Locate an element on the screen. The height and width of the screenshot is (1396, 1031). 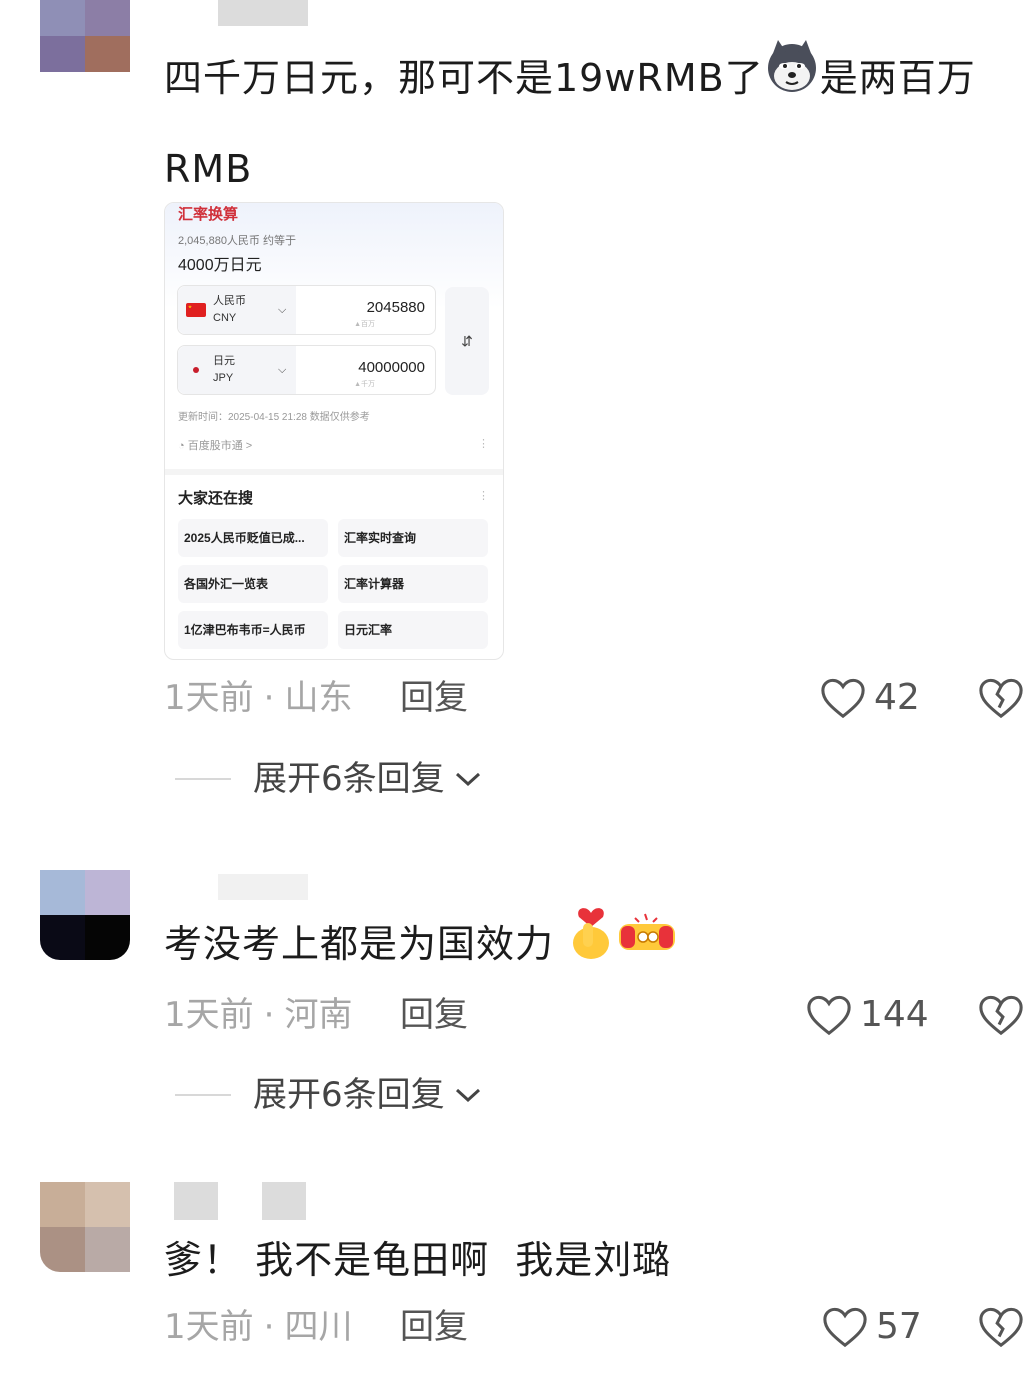
card-result: 4000万日元 is located at coordinates (220, 265).